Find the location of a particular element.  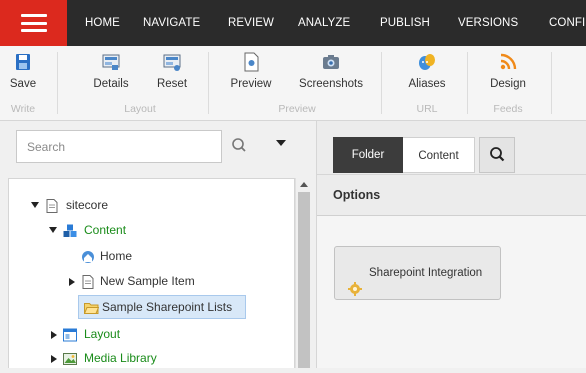

preview-button: Preview is located at coordinates (251, 71).